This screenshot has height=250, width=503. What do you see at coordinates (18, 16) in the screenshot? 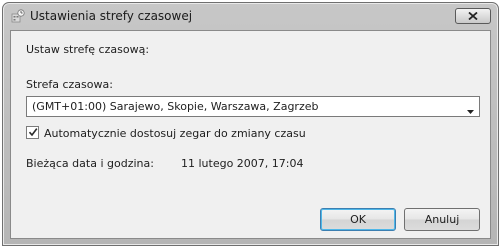
I see `clock-settings-icon` at bounding box center [18, 16].